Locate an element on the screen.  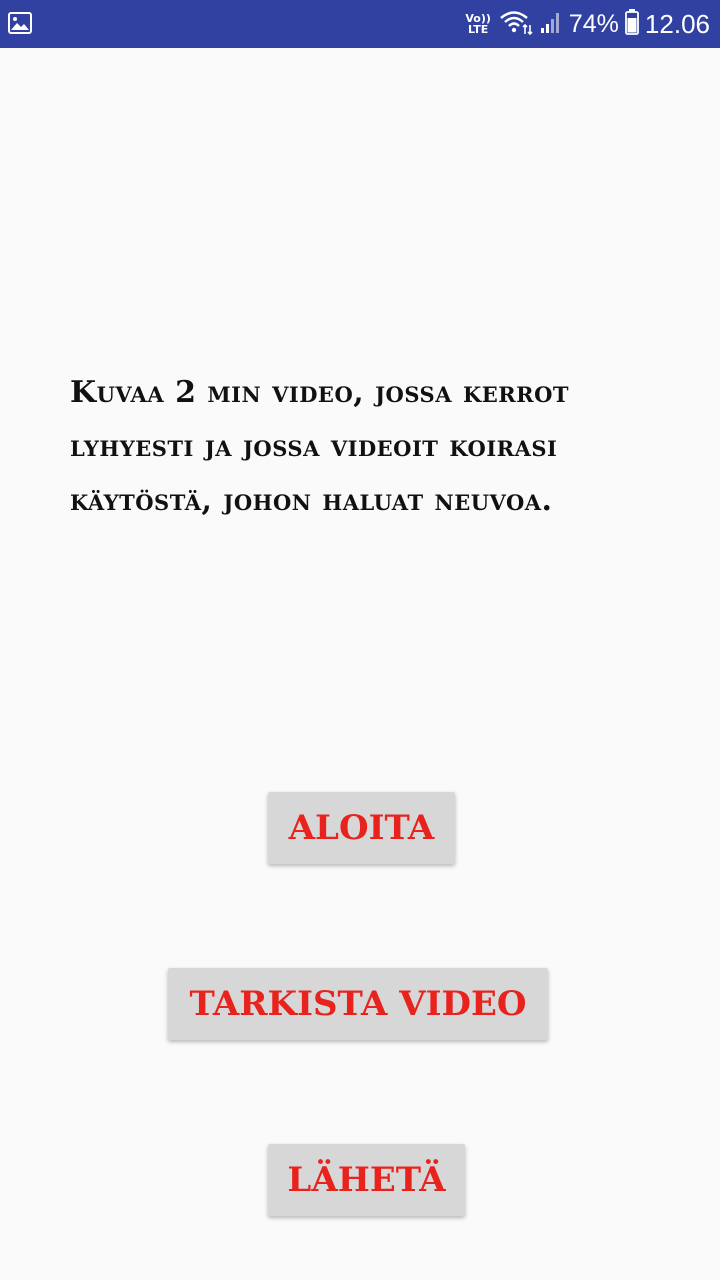
check-video-button: TARKISTA VIDEO is located at coordinates (358, 1004).